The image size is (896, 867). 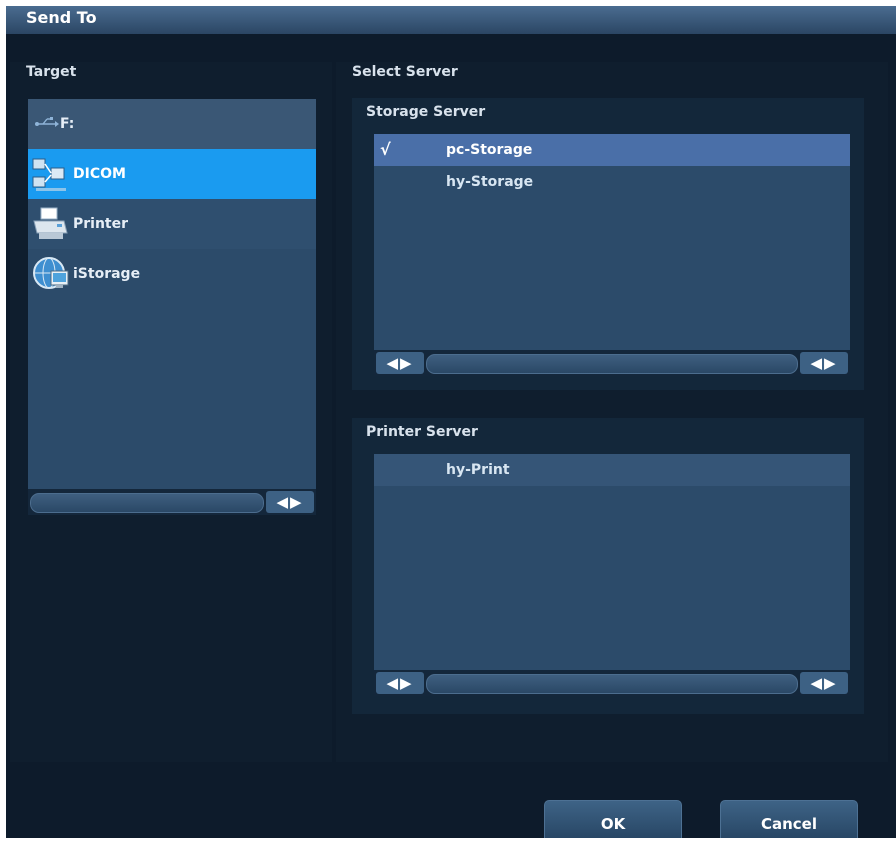 What do you see at coordinates (478, 470) in the screenshot?
I see `server-name: hy-Print` at bounding box center [478, 470].